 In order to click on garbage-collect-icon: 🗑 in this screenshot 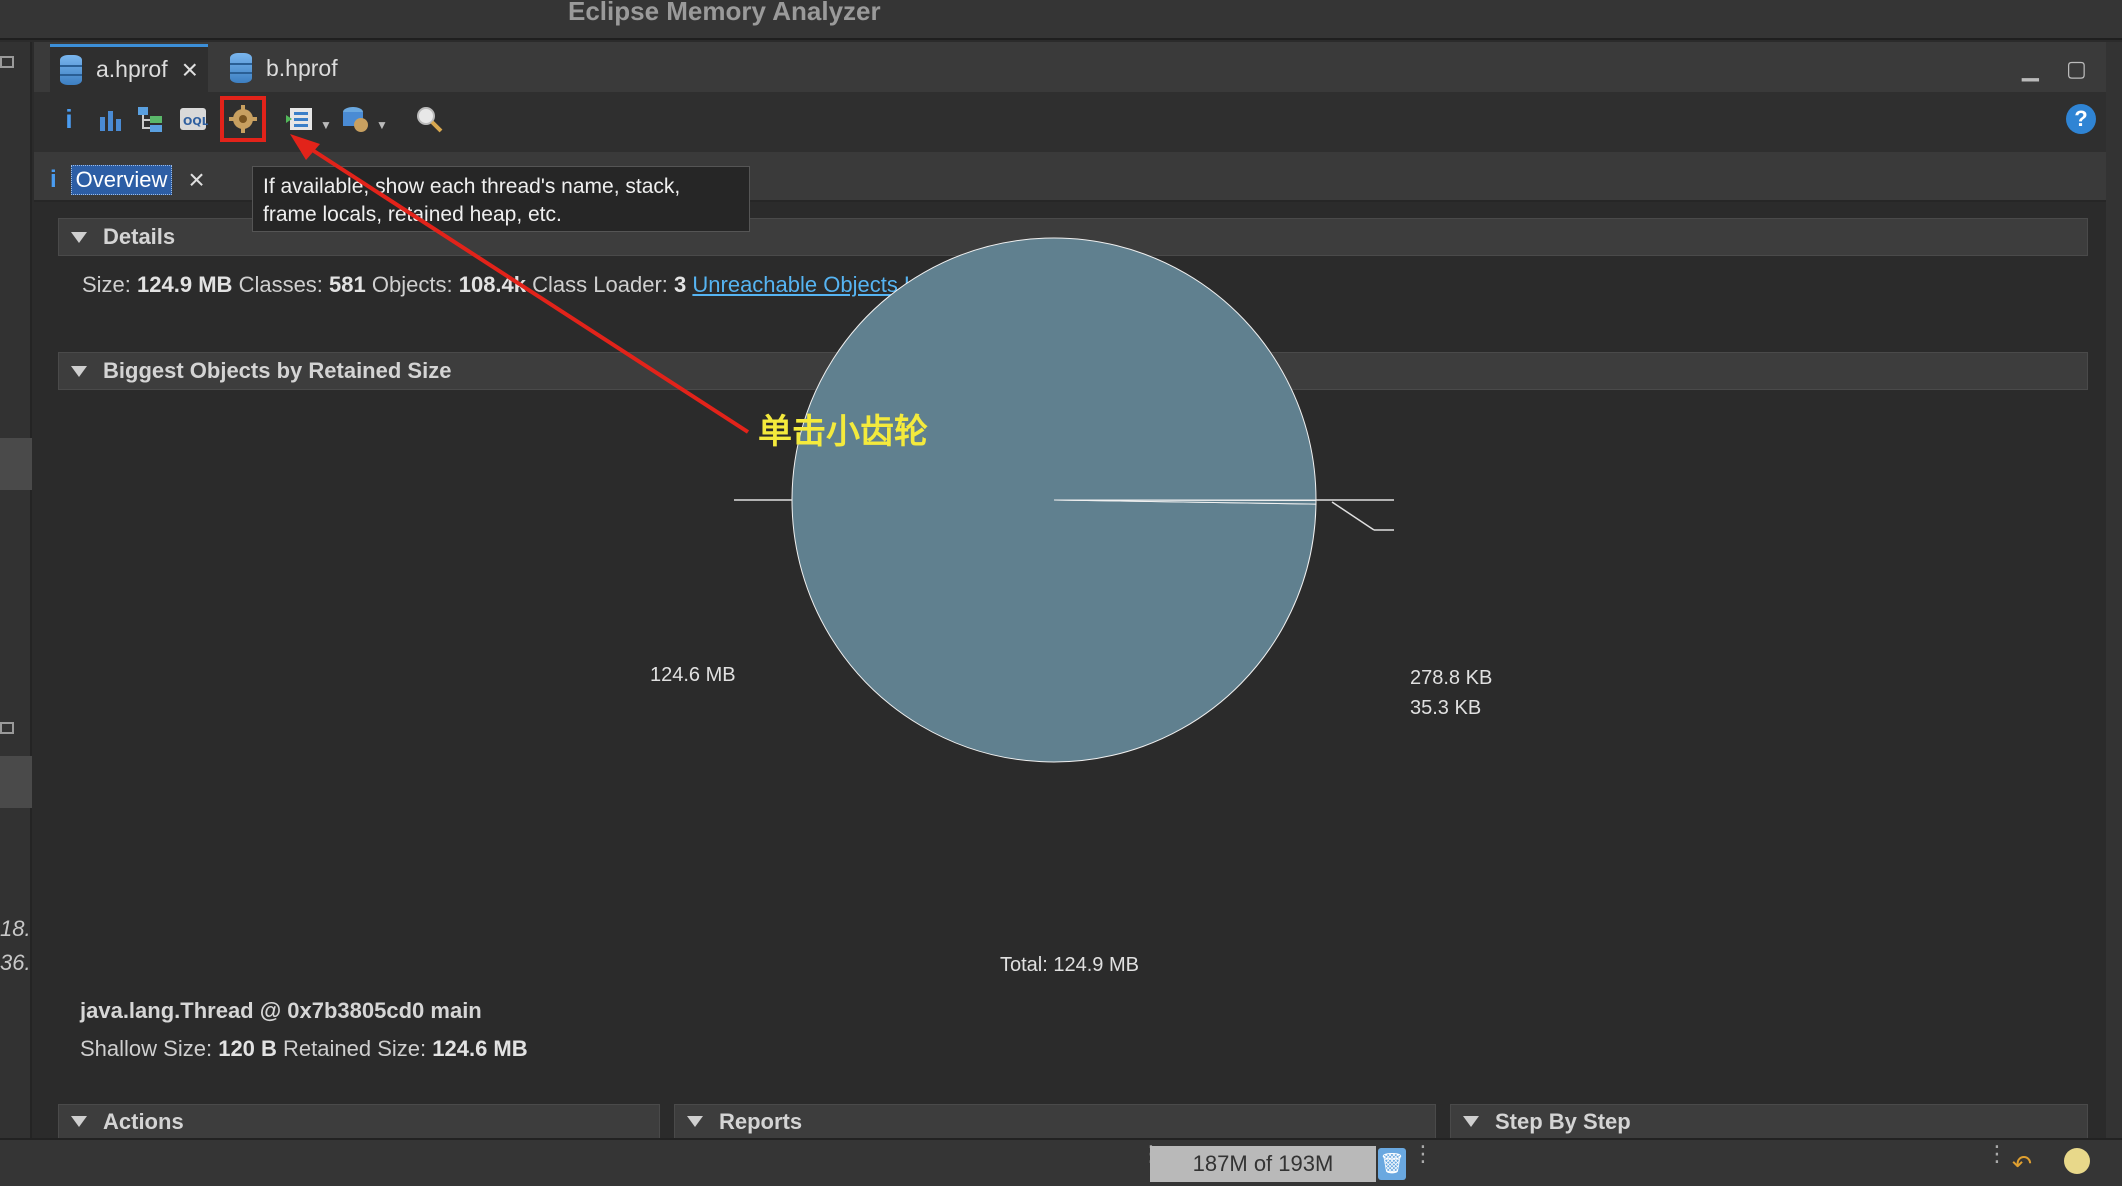, I will do `click(1392, 1164)`.